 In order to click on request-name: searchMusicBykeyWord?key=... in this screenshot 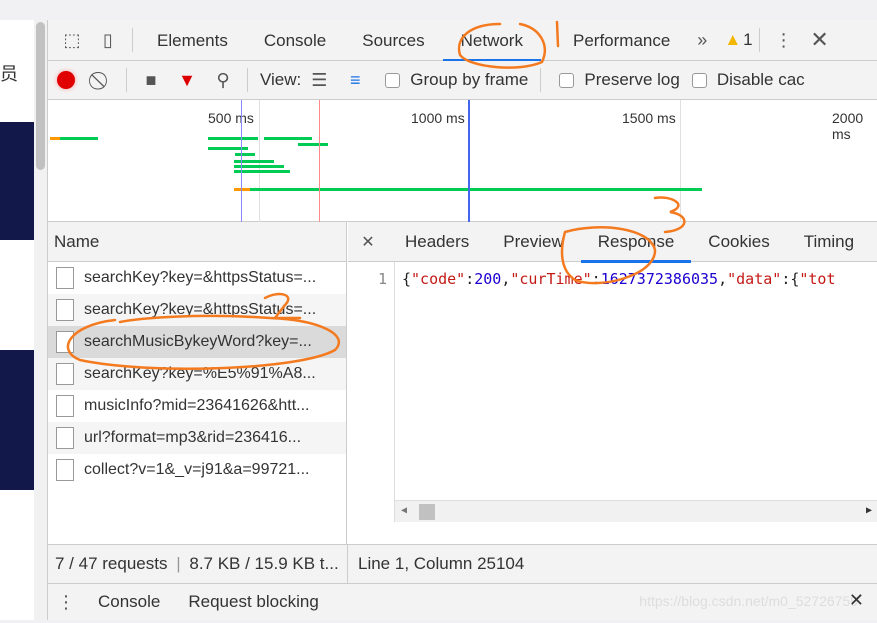, I will do `click(198, 341)`.